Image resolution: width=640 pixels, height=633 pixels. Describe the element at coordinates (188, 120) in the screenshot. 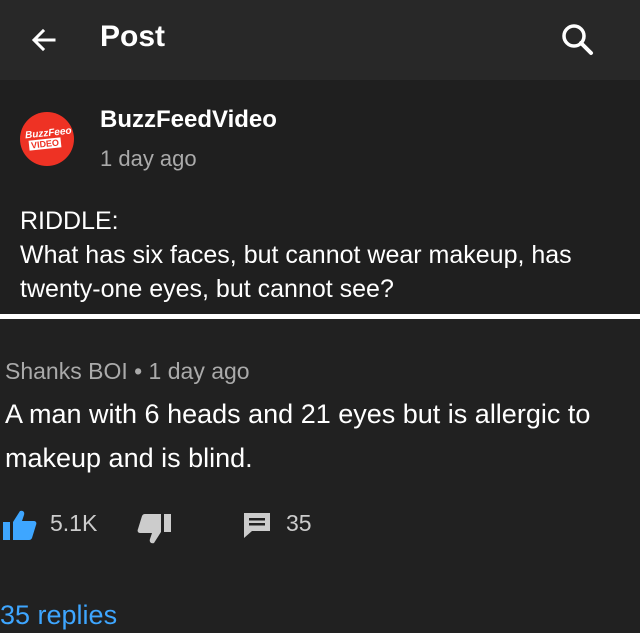

I see `channel-name: BuzzFeedVideo` at that location.